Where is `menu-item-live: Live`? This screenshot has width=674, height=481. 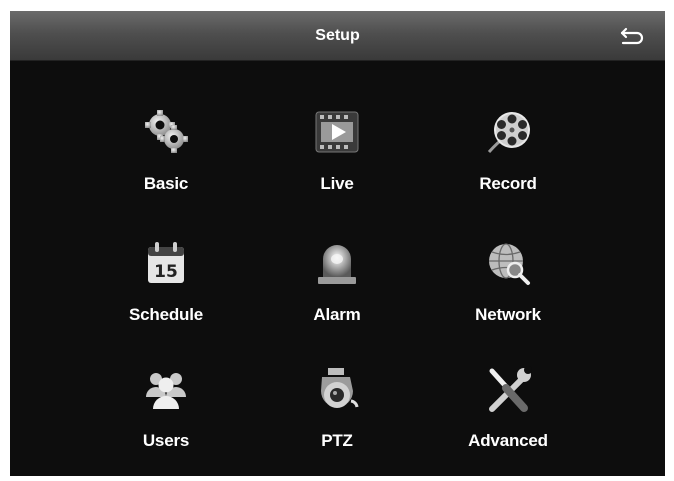
menu-item-live: Live is located at coordinates (337, 163).